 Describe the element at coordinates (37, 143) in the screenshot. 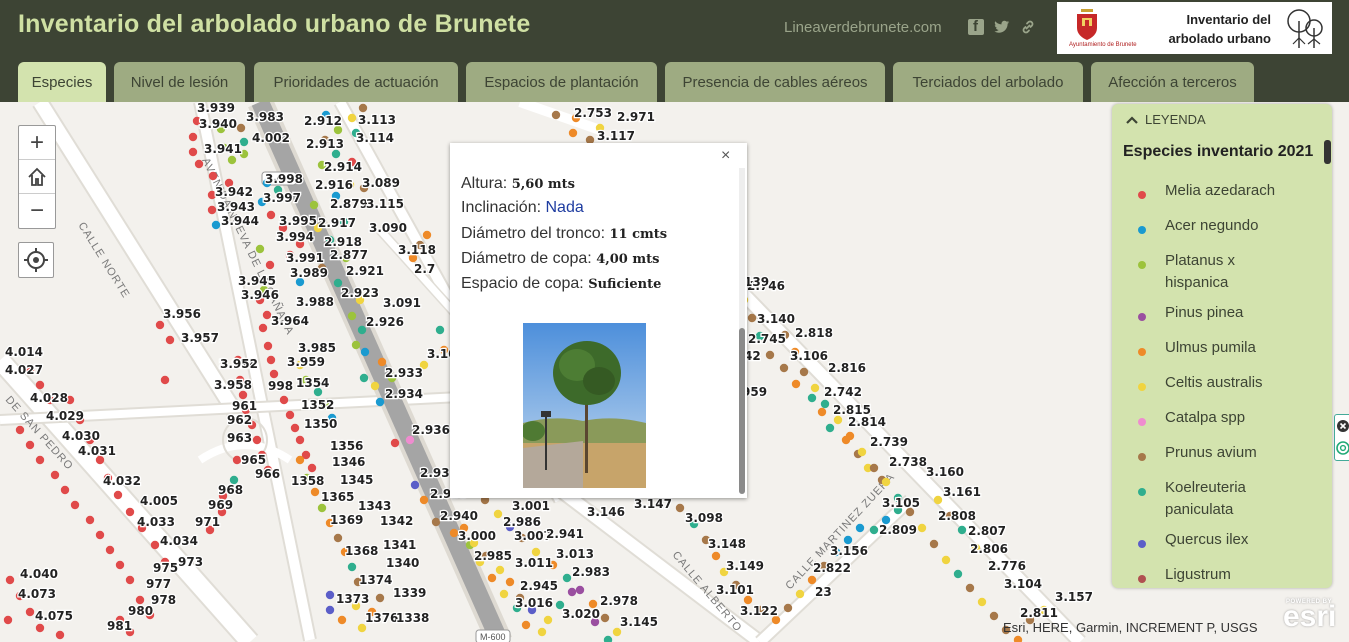

I see `zoom-in-button: +` at that location.